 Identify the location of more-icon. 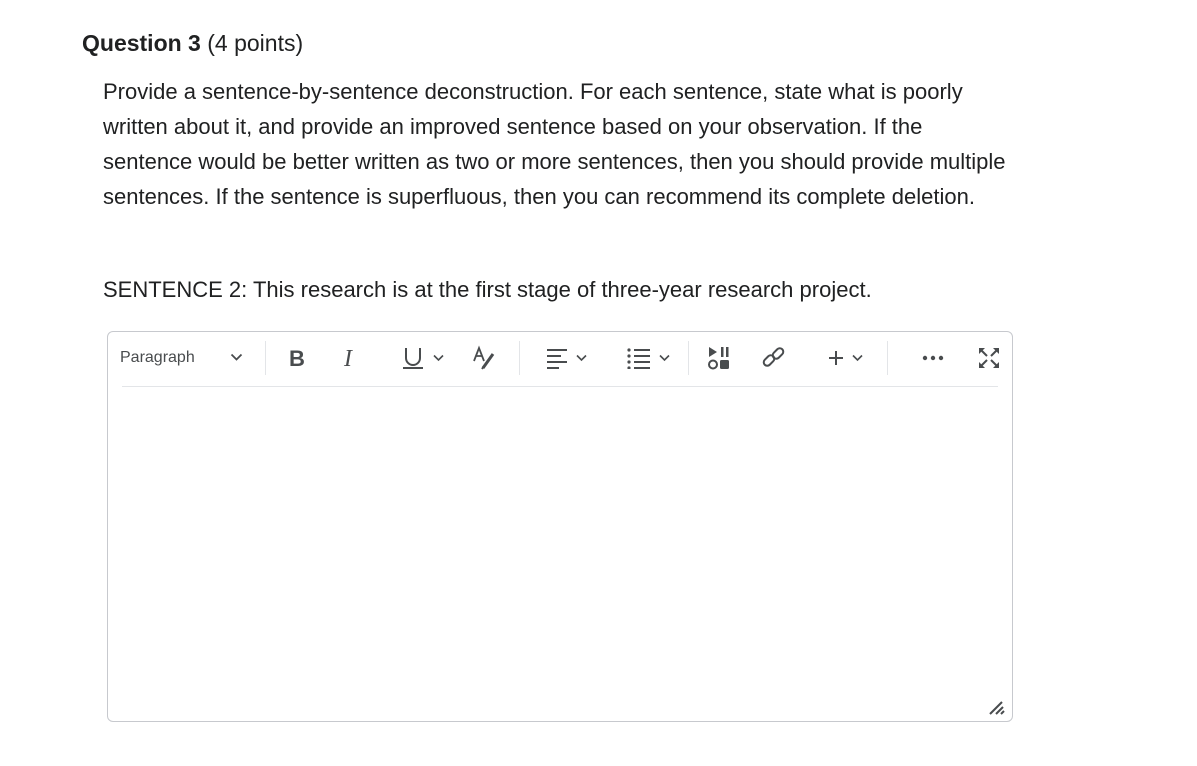
(933, 358).